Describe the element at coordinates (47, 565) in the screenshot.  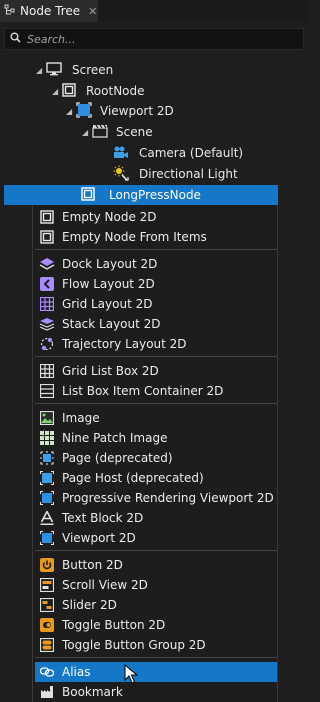
I see `button-icon` at that location.